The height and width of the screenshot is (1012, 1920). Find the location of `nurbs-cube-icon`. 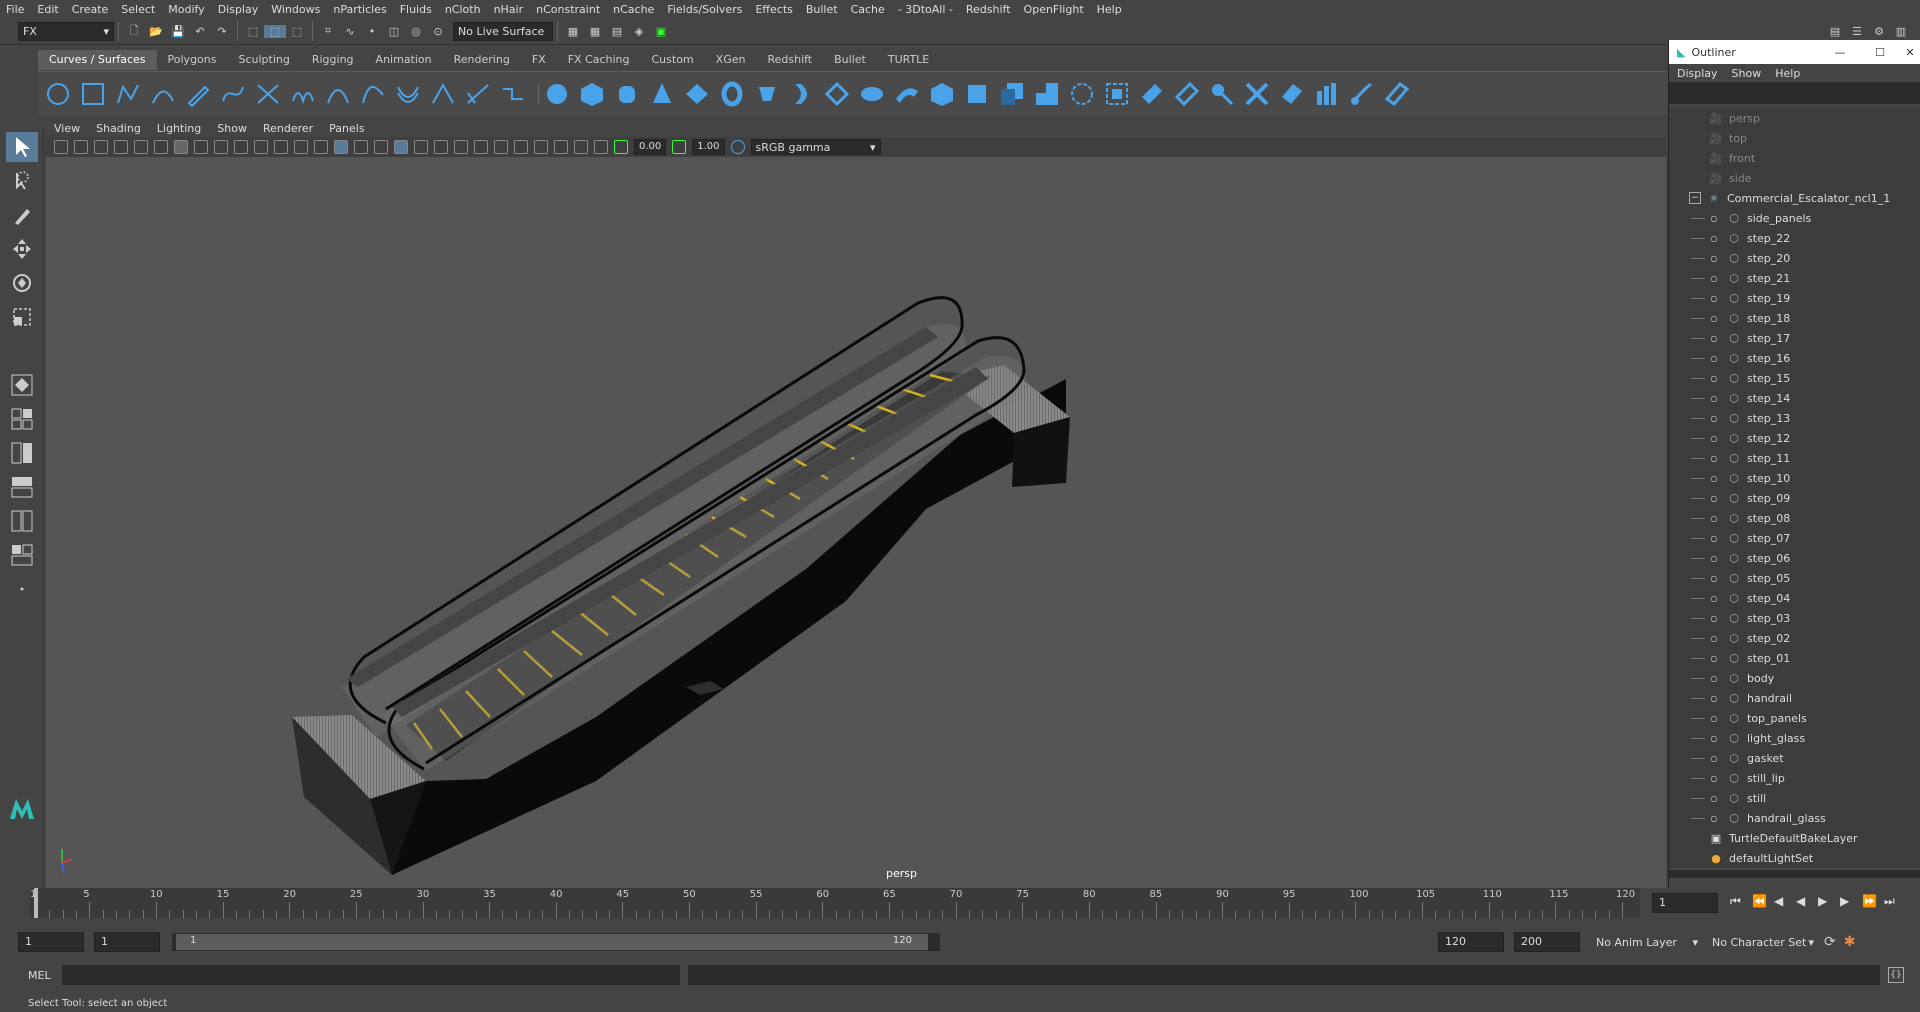

nurbs-cube-icon is located at coordinates (592, 94).